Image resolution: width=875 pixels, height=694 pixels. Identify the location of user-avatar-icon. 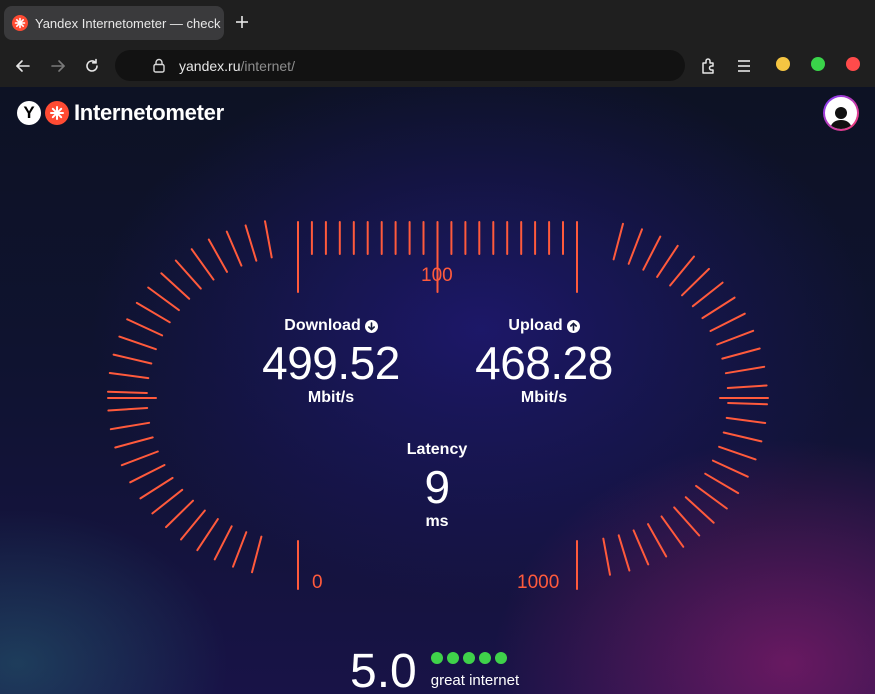
(841, 113).